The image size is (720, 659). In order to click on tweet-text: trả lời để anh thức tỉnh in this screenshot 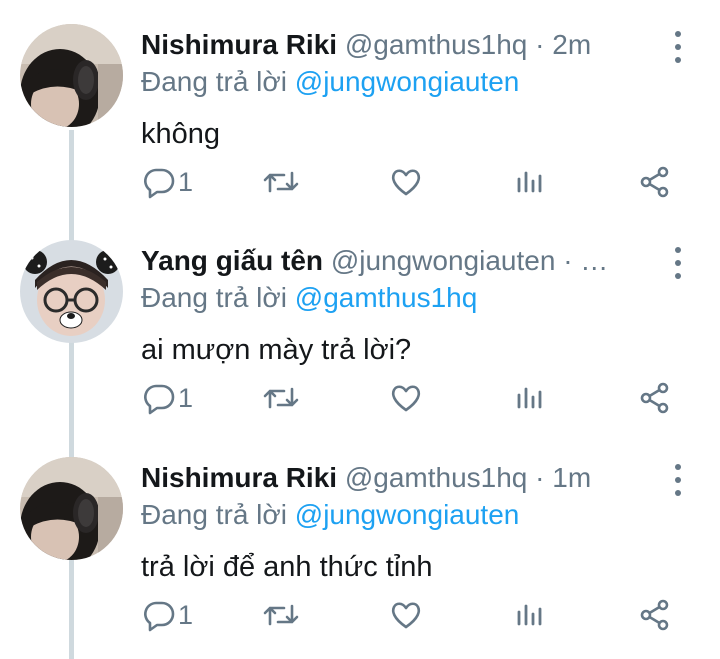, I will do `click(287, 567)`.